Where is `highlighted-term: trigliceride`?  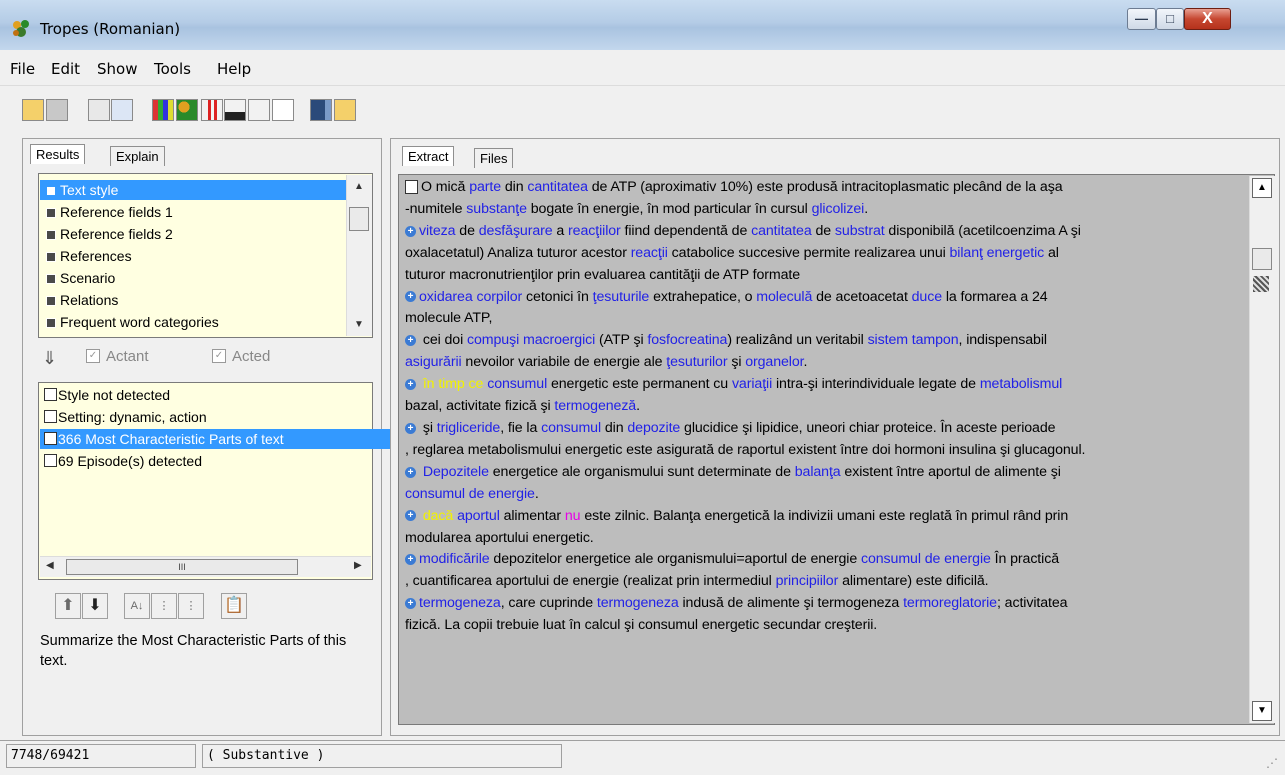
highlighted-term: trigliceride is located at coordinates (469, 428).